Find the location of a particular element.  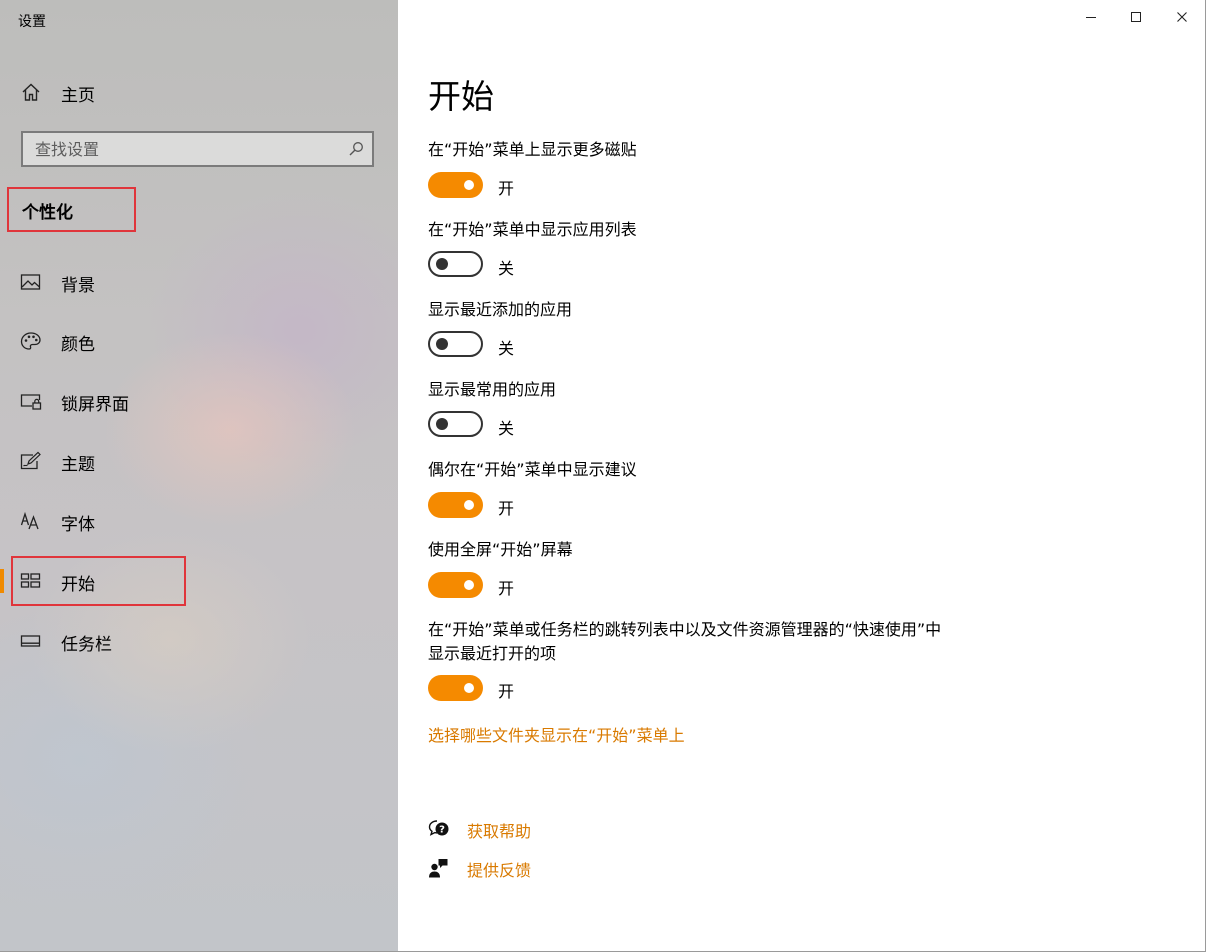

setting-label-line2: 显示最近打开的项 is located at coordinates (492, 653).